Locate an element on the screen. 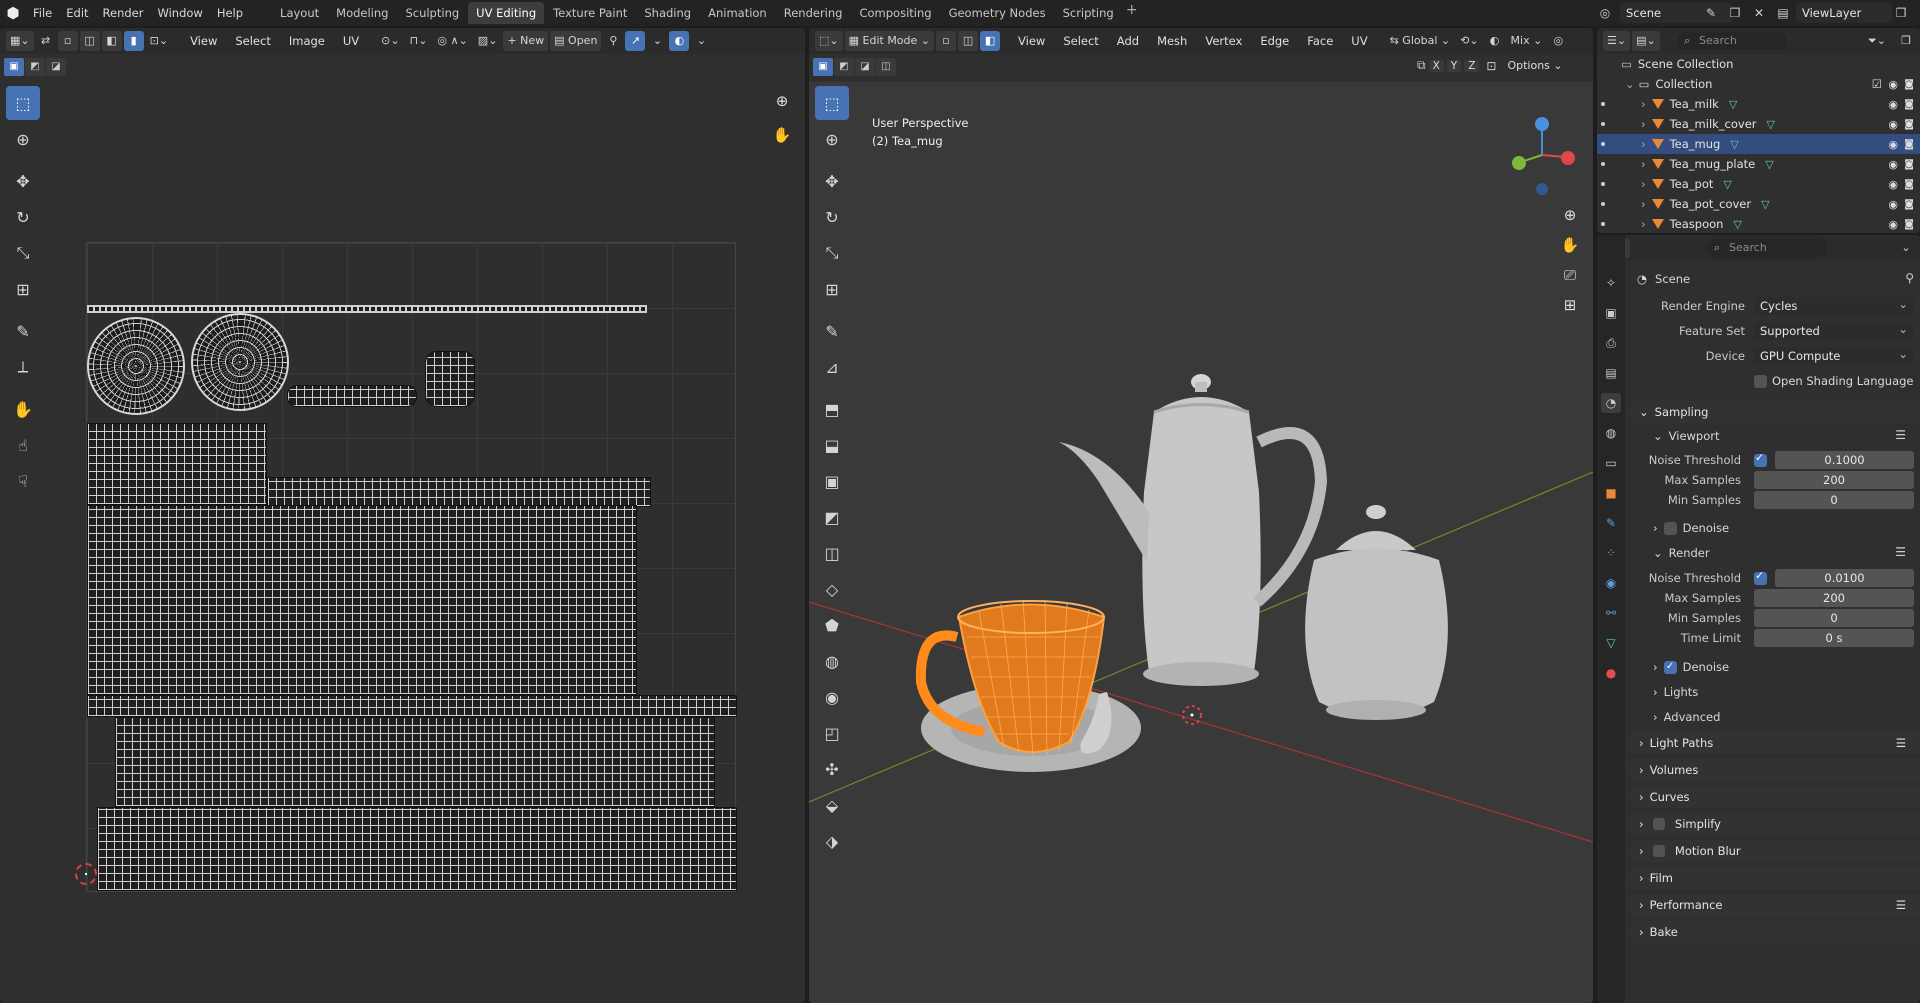 The height and width of the screenshot is (1003, 1920). render-max-samples-field: 200 is located at coordinates (1834, 598).